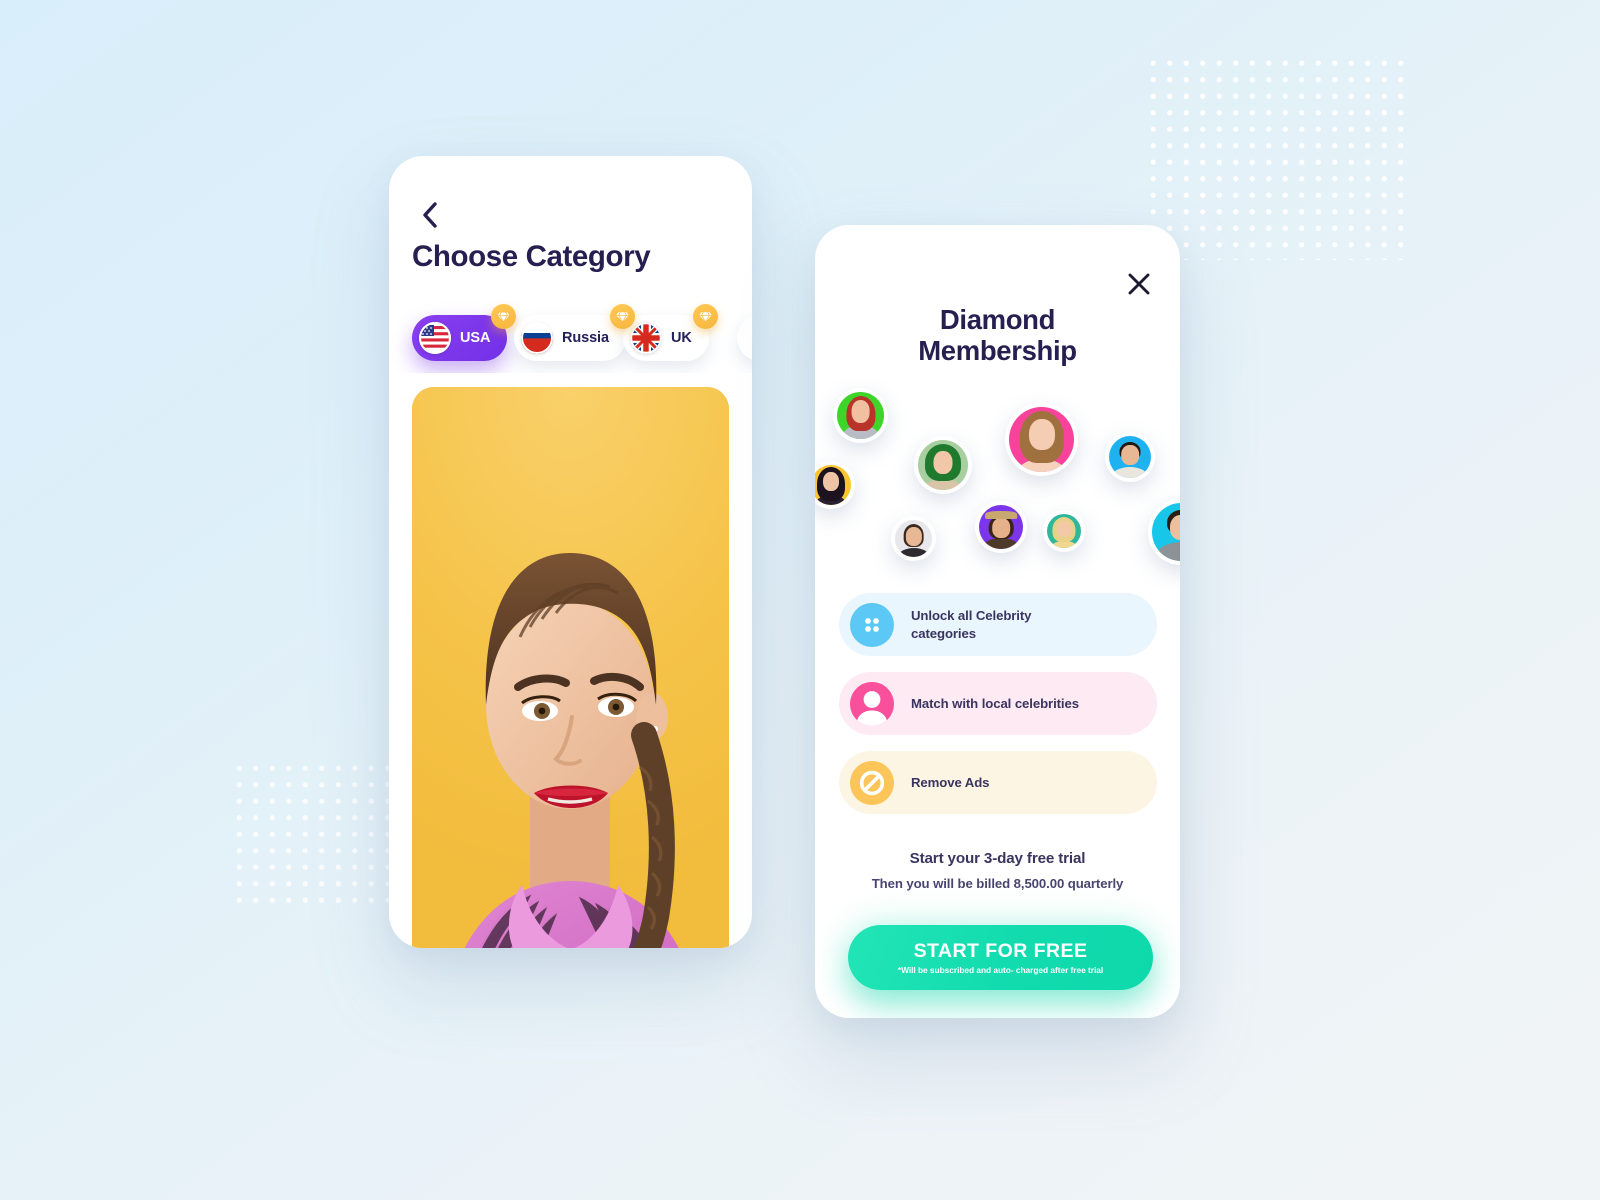  I want to click on benefit-row-unlock-categories: Unlock all Celebrity categories, so click(998, 624).